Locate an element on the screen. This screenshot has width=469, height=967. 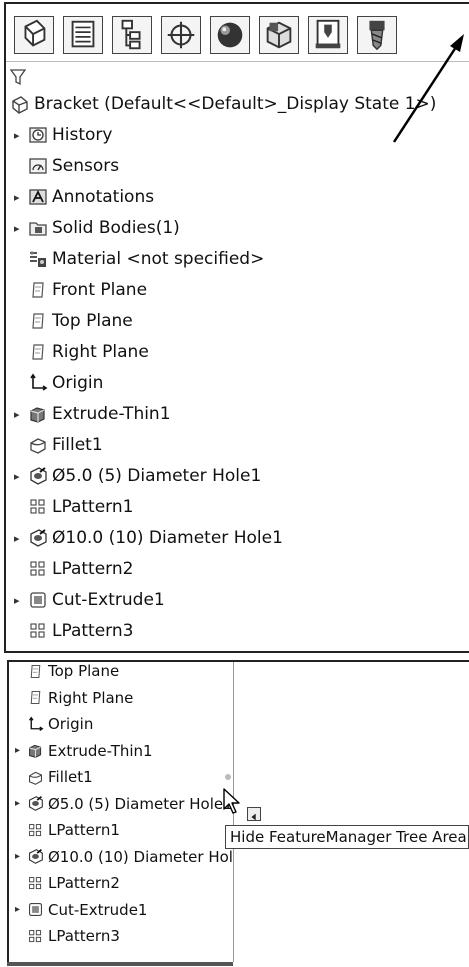
tree-item: ▸ Solid Bodies(1) is located at coordinates (97, 228).